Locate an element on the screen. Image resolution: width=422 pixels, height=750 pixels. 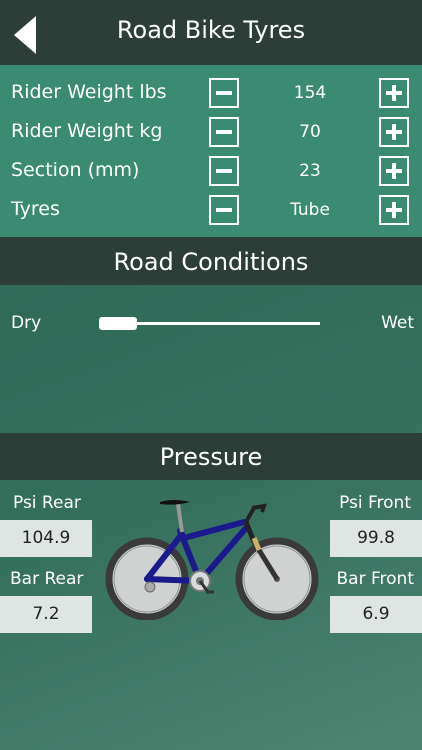
road-conditions-header: Road Conditions is located at coordinates (211, 261).